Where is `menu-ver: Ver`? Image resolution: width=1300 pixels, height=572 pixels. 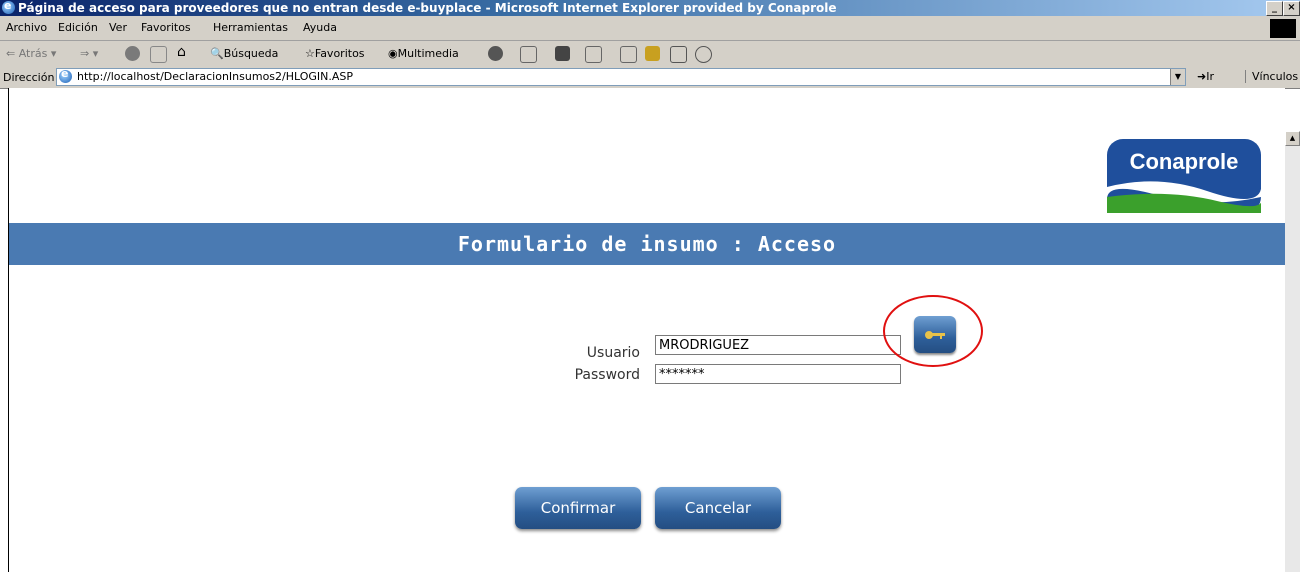 menu-ver: Ver is located at coordinates (118, 27).